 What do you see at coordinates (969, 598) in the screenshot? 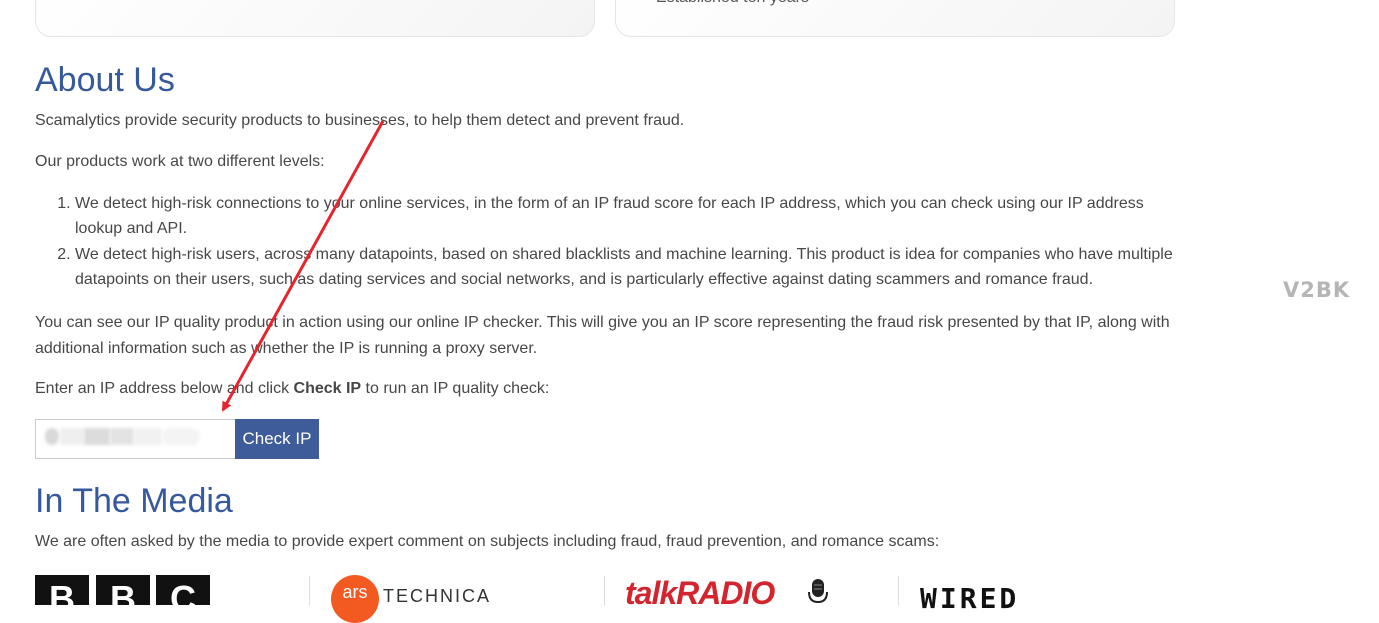
I see `wired-logo: WIRED` at bounding box center [969, 598].